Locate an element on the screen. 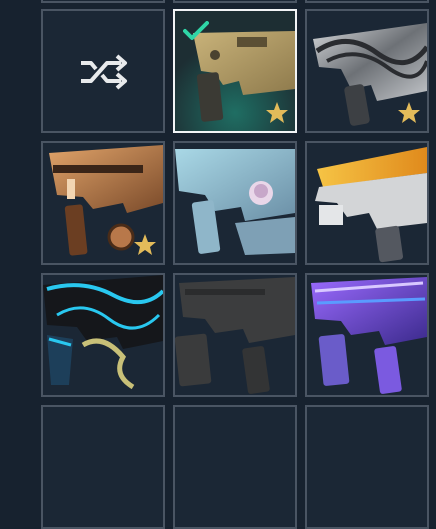 The width and height of the screenshot is (436, 529). skin-tile-dragon is located at coordinates (103, 335).